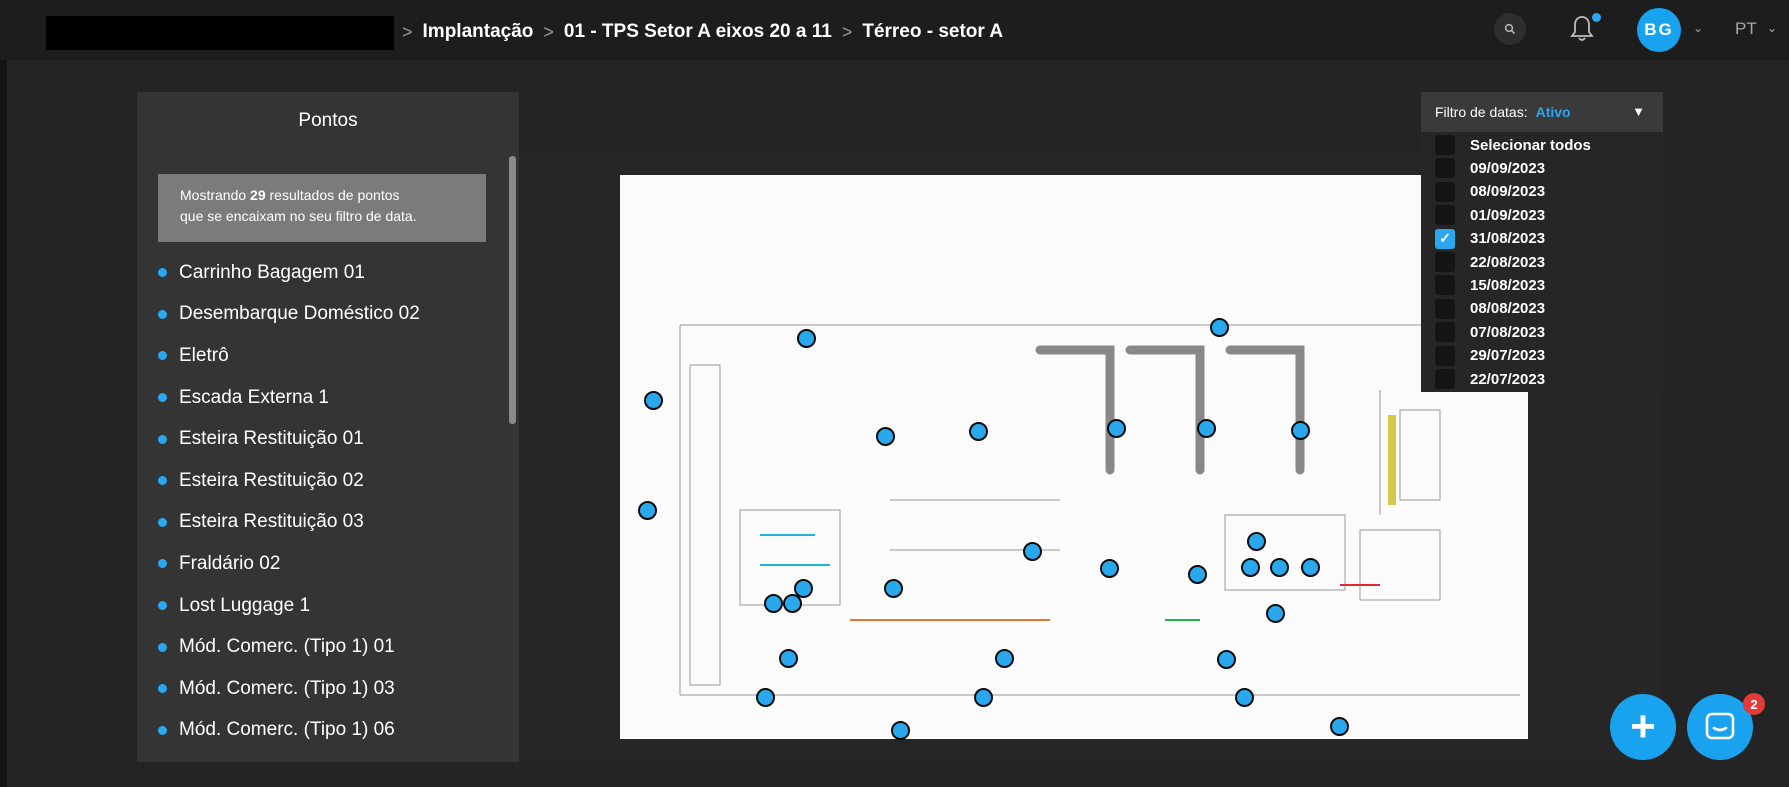 The image size is (1789, 787). Describe the element at coordinates (204, 355) in the screenshot. I see `list-item-label: Eletrô` at that location.